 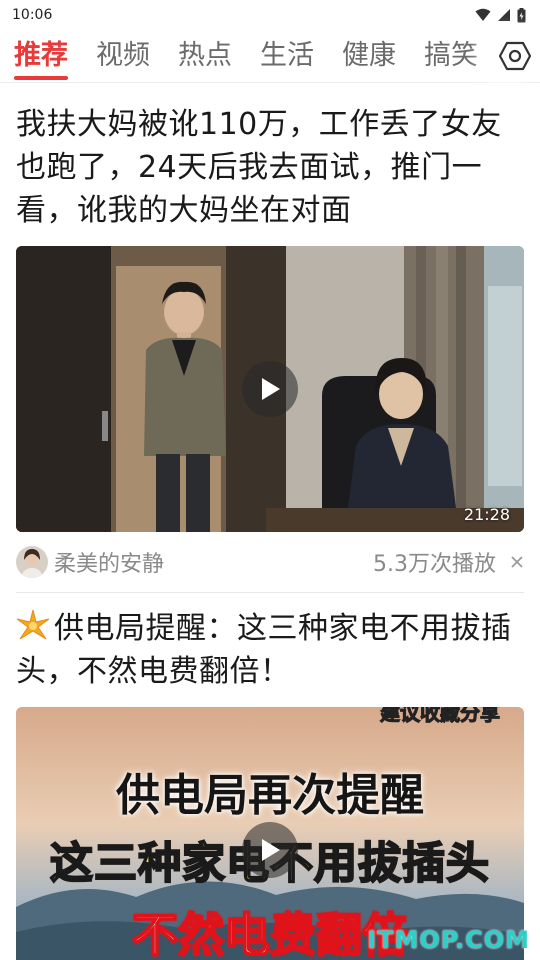 What do you see at coordinates (483, 14) in the screenshot?
I see `wifi-icon` at bounding box center [483, 14].